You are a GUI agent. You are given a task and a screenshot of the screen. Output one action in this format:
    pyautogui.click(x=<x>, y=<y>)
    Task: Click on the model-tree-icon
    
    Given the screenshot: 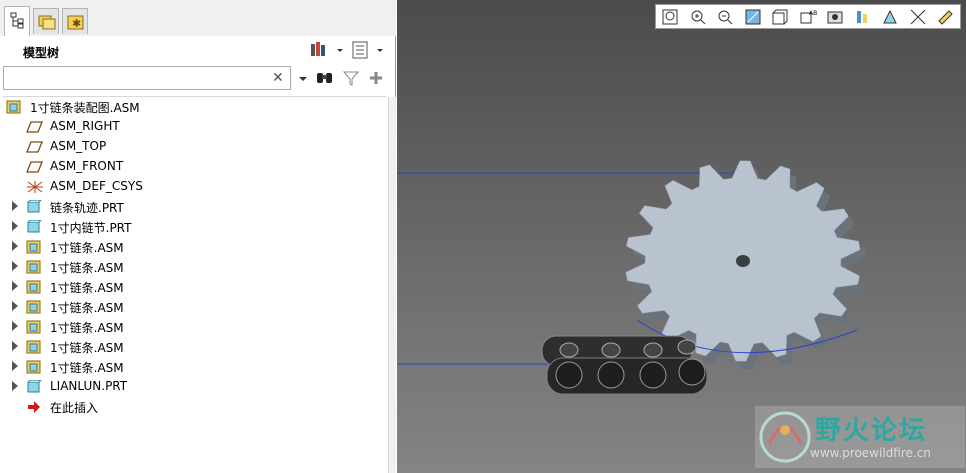 What is the action you would take?
    pyautogui.click(x=17, y=20)
    